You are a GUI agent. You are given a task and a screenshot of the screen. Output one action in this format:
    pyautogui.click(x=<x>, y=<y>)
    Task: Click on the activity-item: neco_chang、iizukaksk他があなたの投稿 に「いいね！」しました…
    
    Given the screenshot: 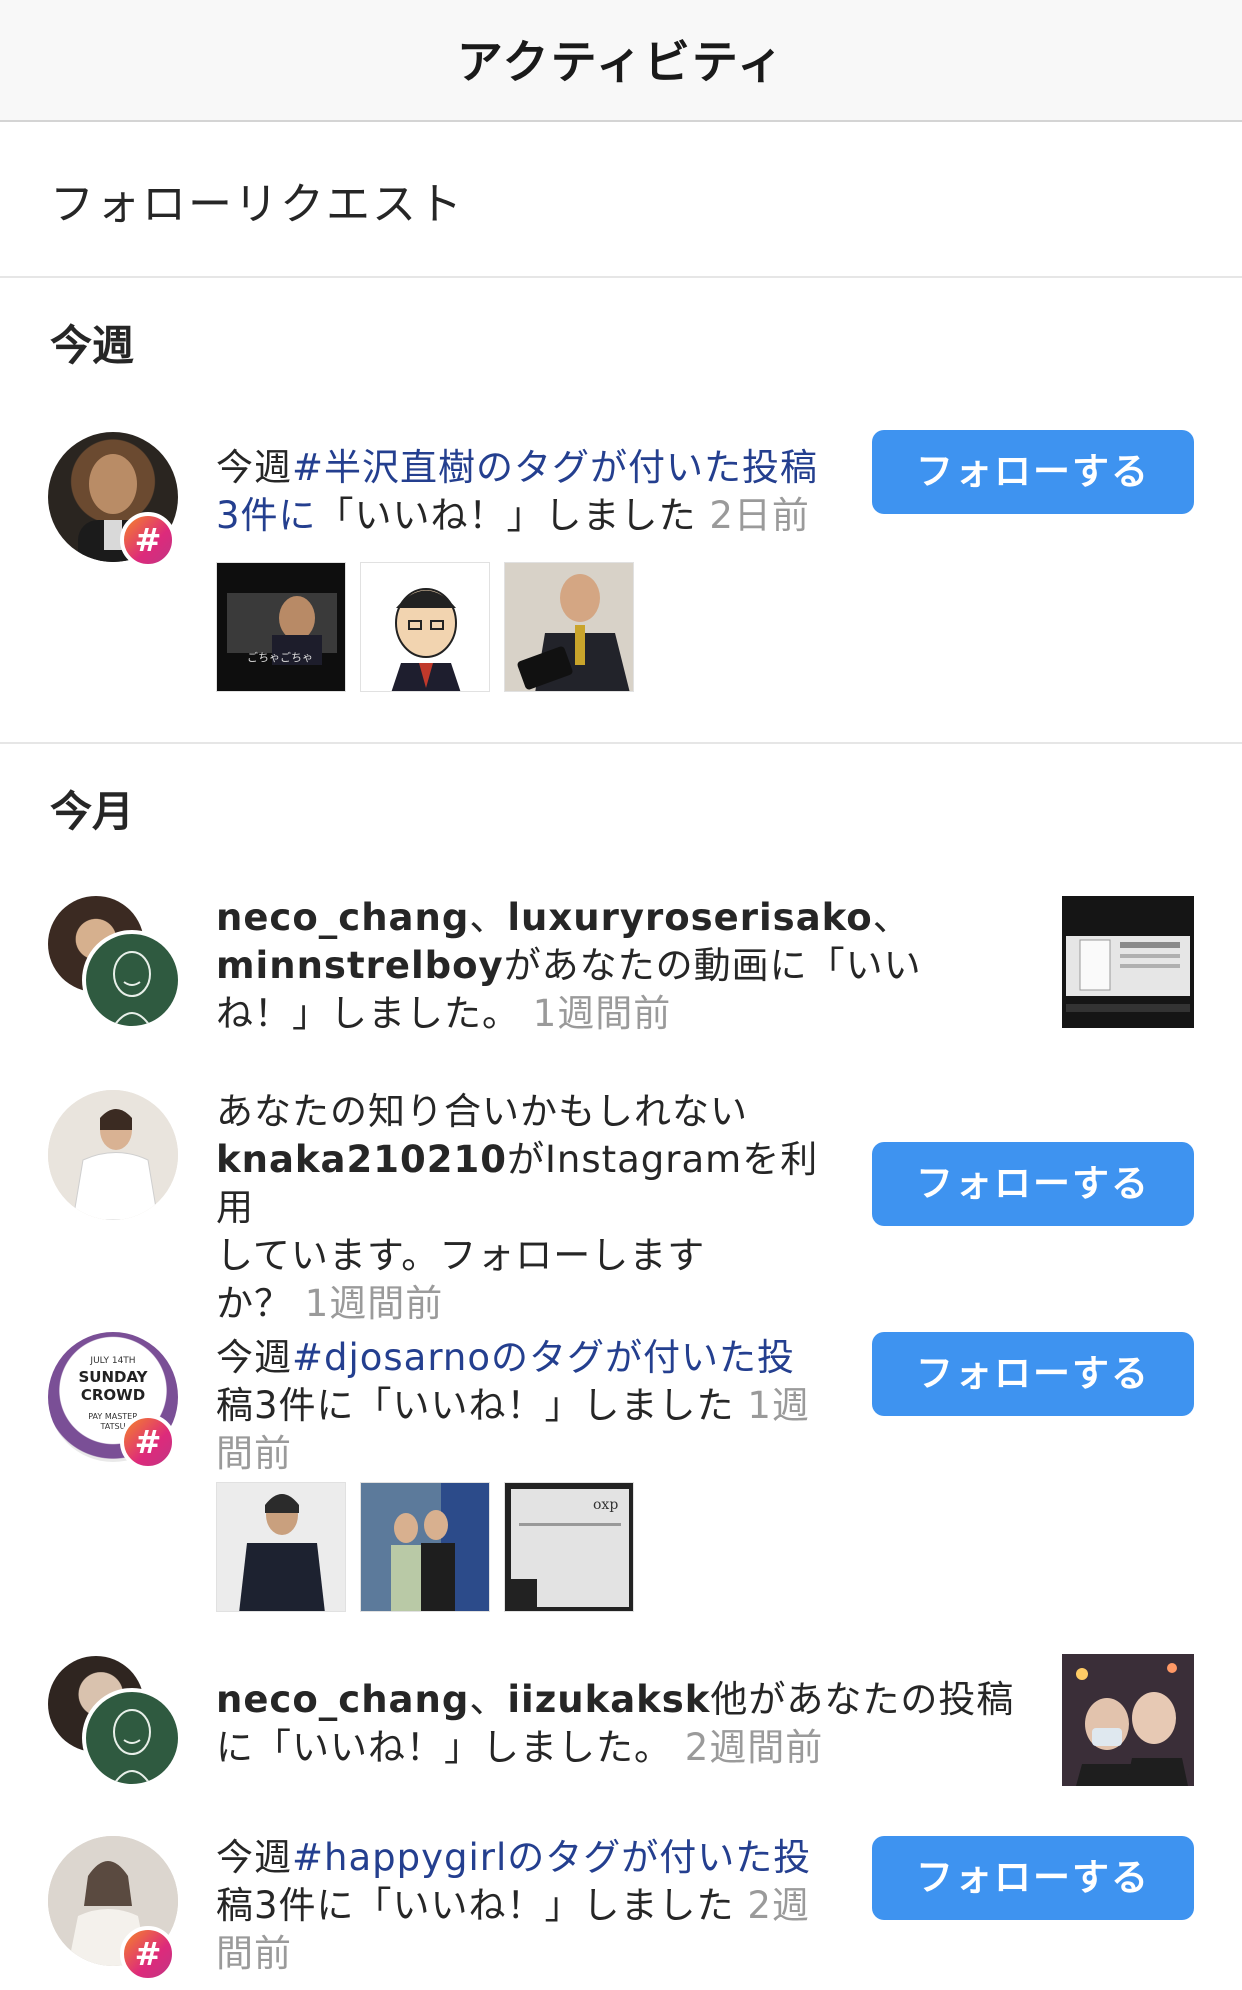 What is the action you would take?
    pyautogui.click(x=621, y=1722)
    